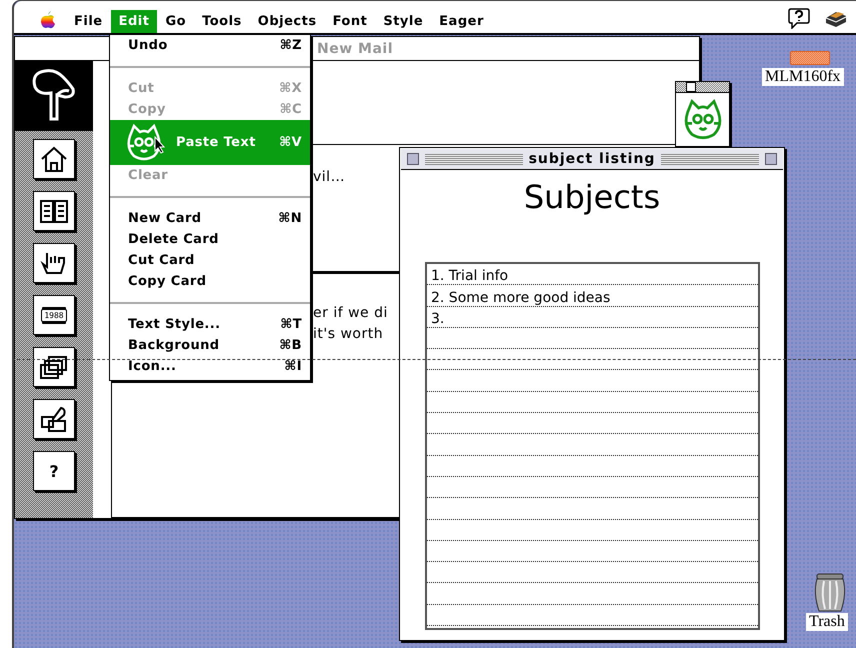  I want to click on menu-item-label: Undo, so click(148, 45).